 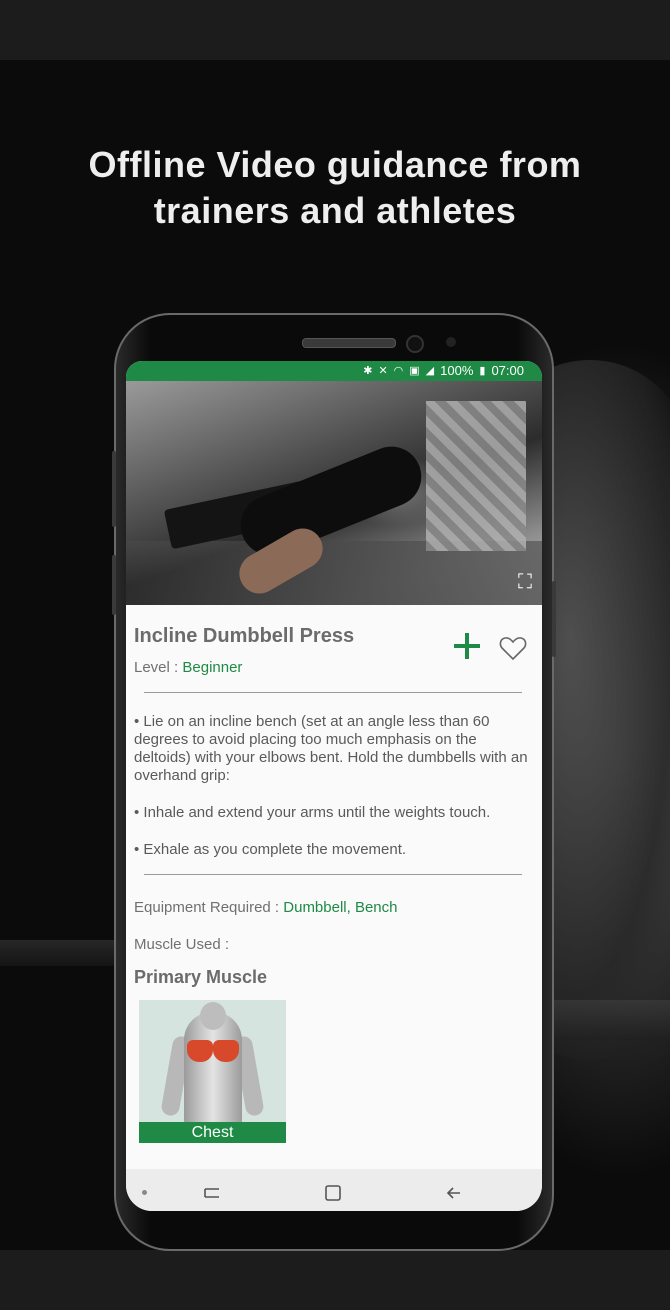 I want to click on signal-icon: ◢, so click(x=430, y=371).